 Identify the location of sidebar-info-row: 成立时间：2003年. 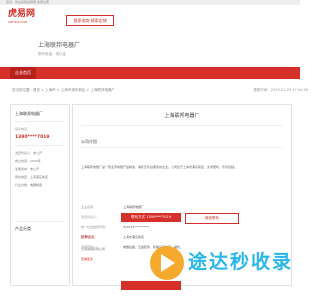
(28, 161).